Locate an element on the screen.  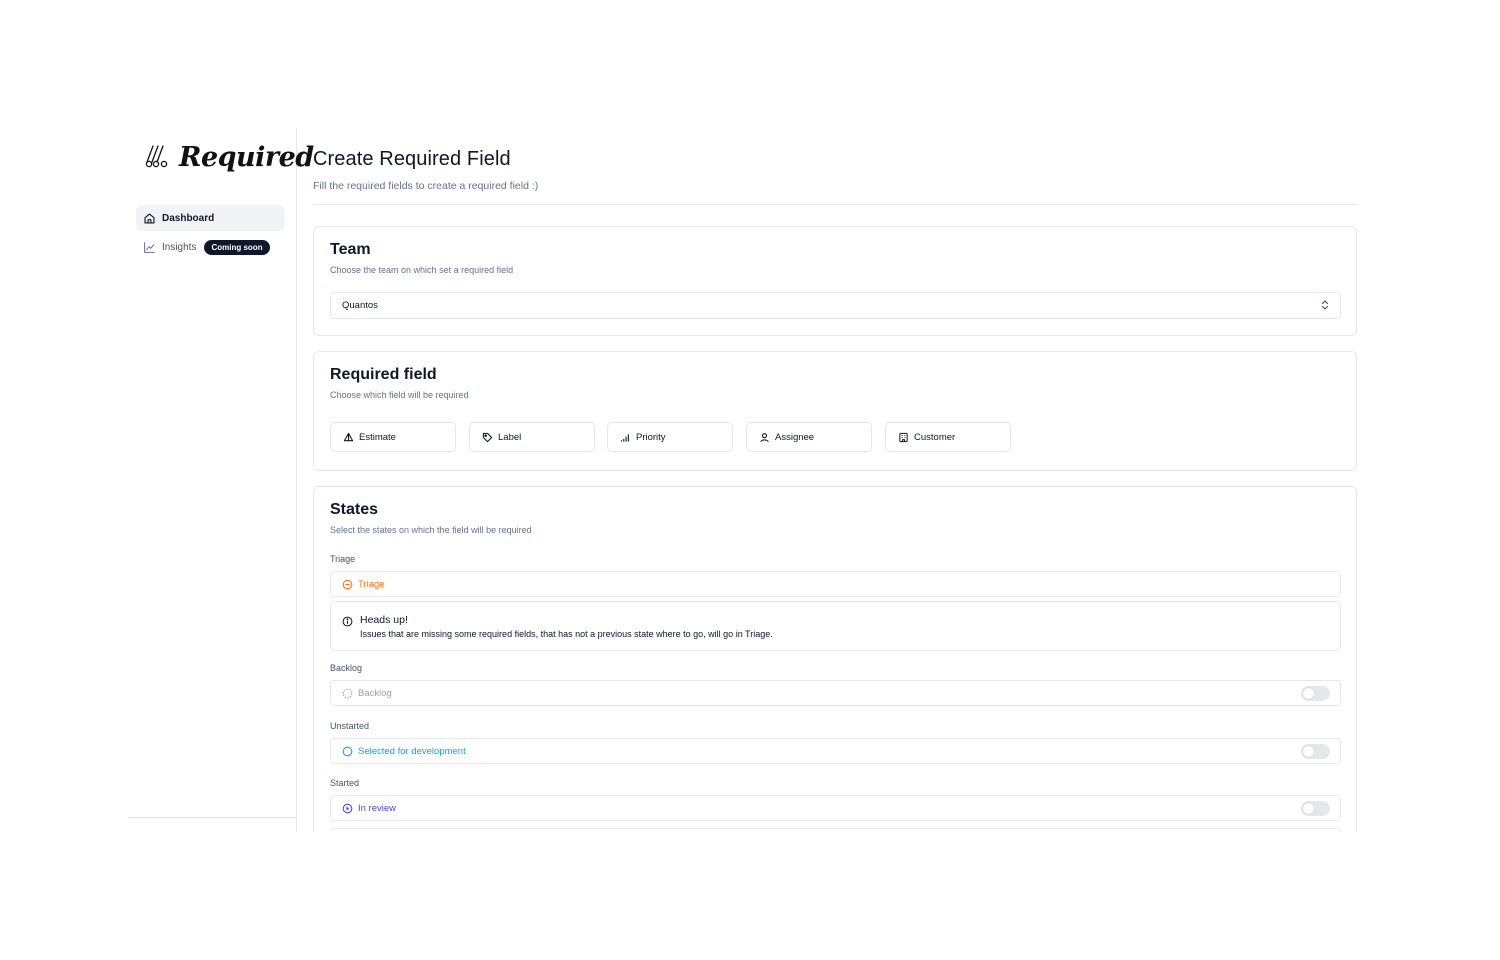
priority-bars-icon is located at coordinates (625, 437).